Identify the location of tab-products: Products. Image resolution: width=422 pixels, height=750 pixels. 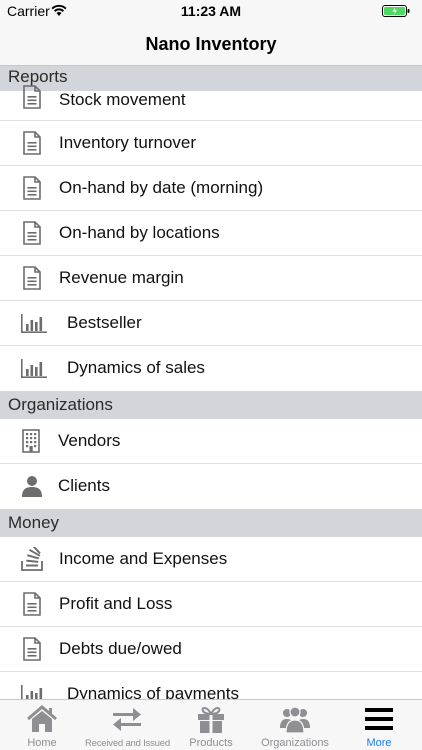
(211, 725).